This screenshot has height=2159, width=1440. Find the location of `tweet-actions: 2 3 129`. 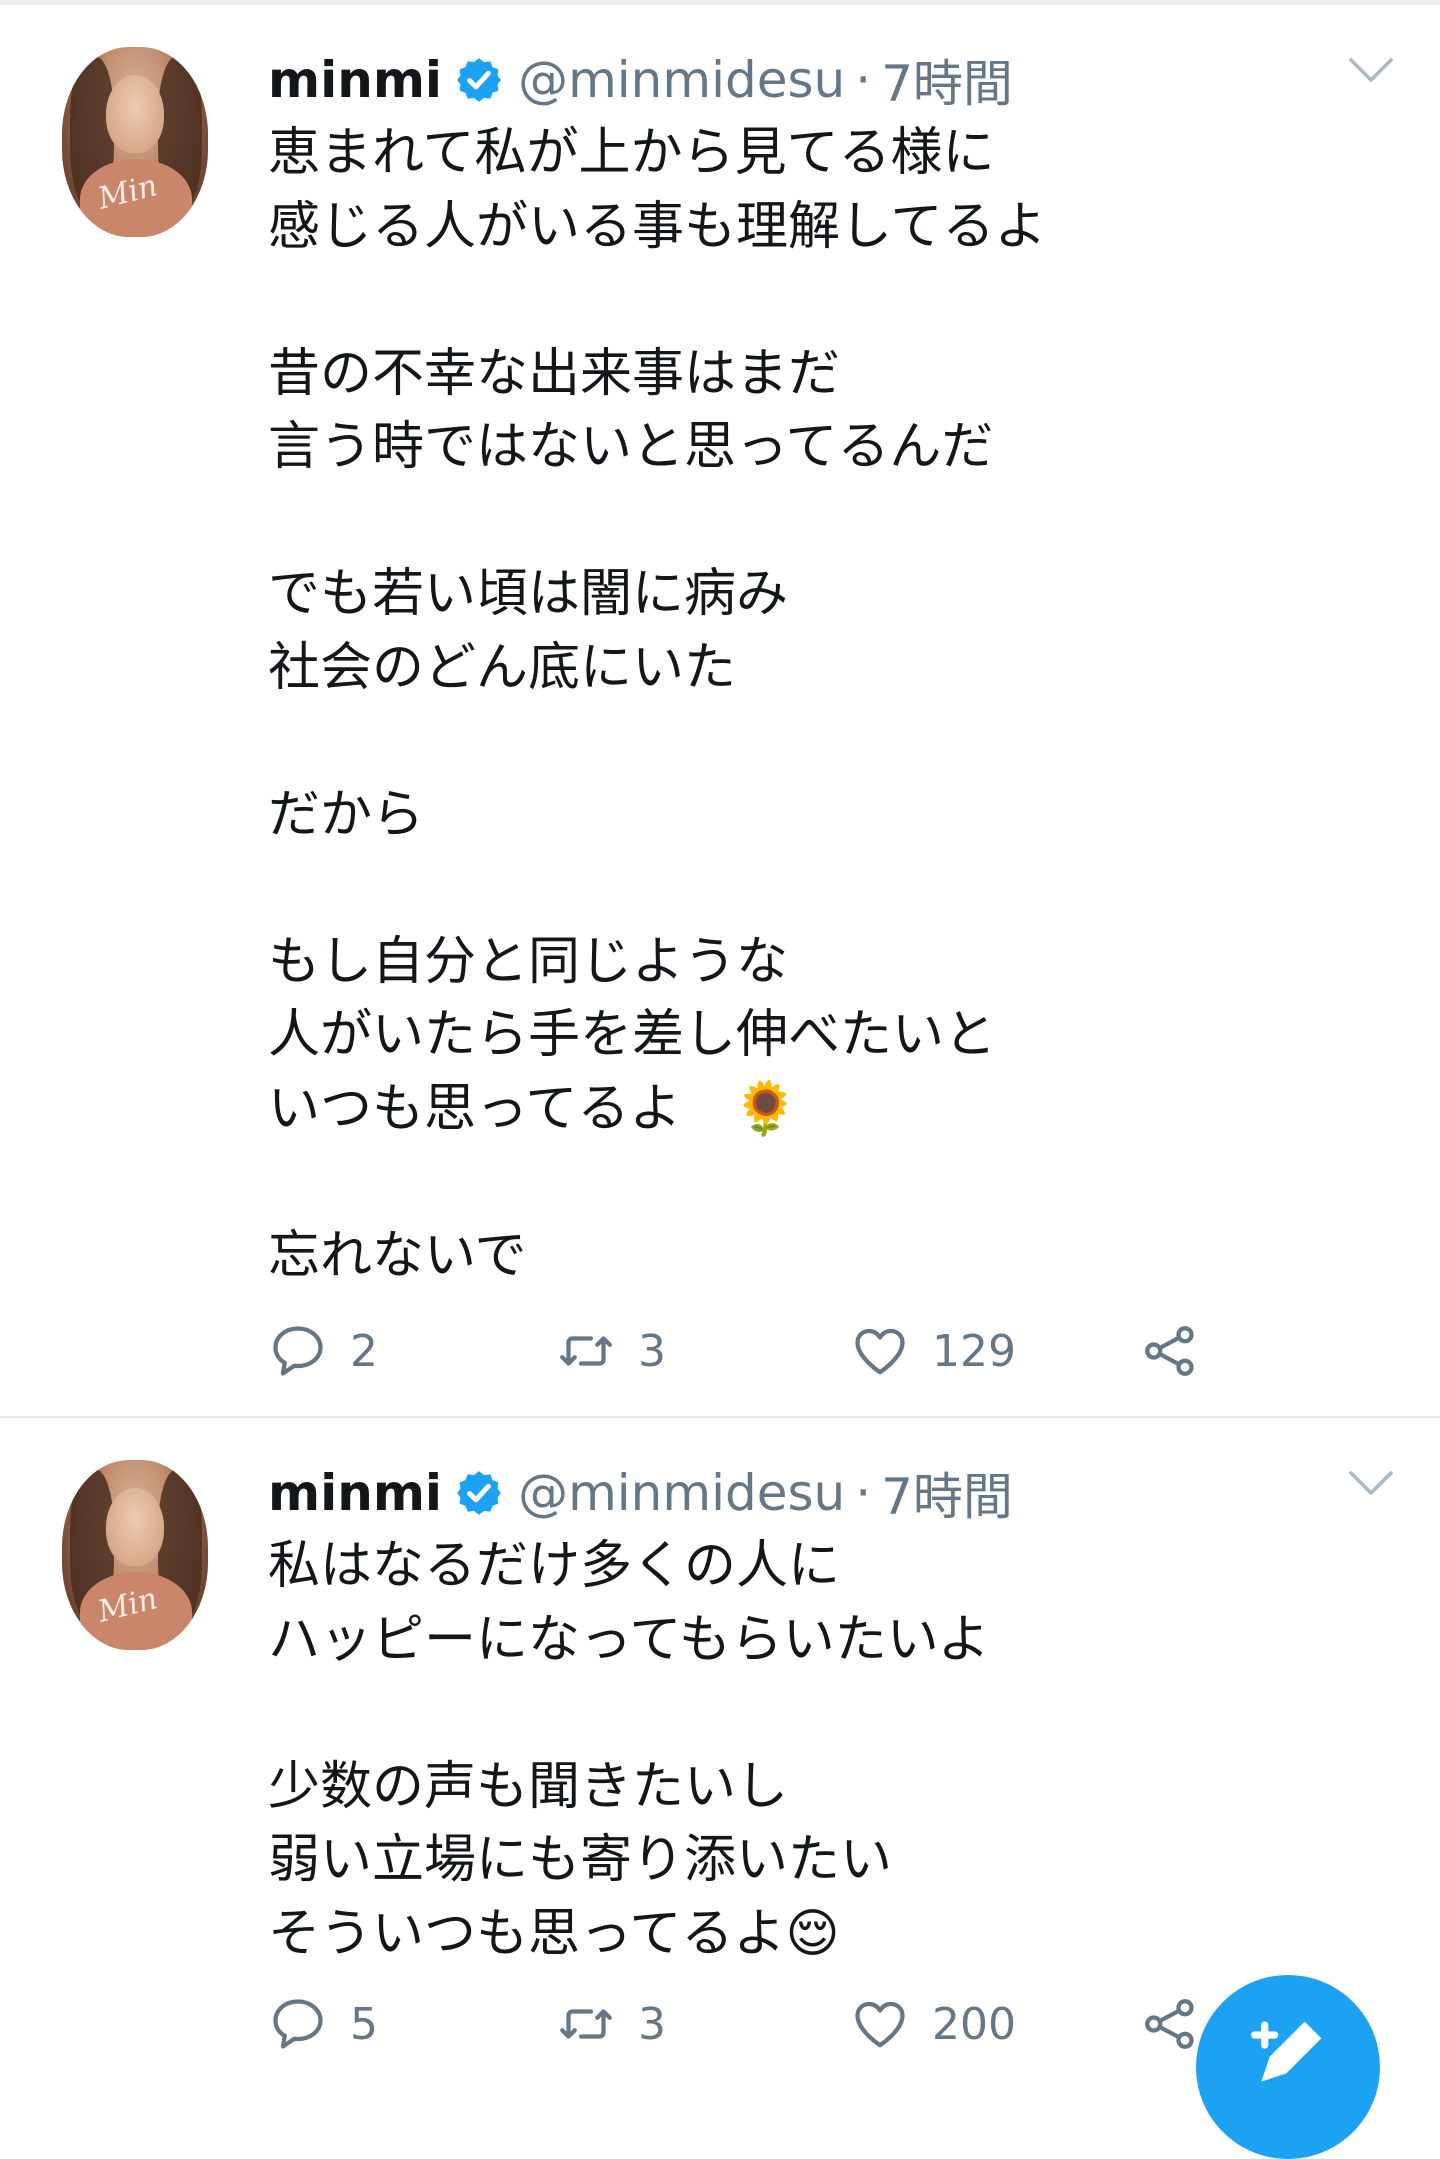

tweet-actions: 2 3 129 is located at coordinates (768, 1351).